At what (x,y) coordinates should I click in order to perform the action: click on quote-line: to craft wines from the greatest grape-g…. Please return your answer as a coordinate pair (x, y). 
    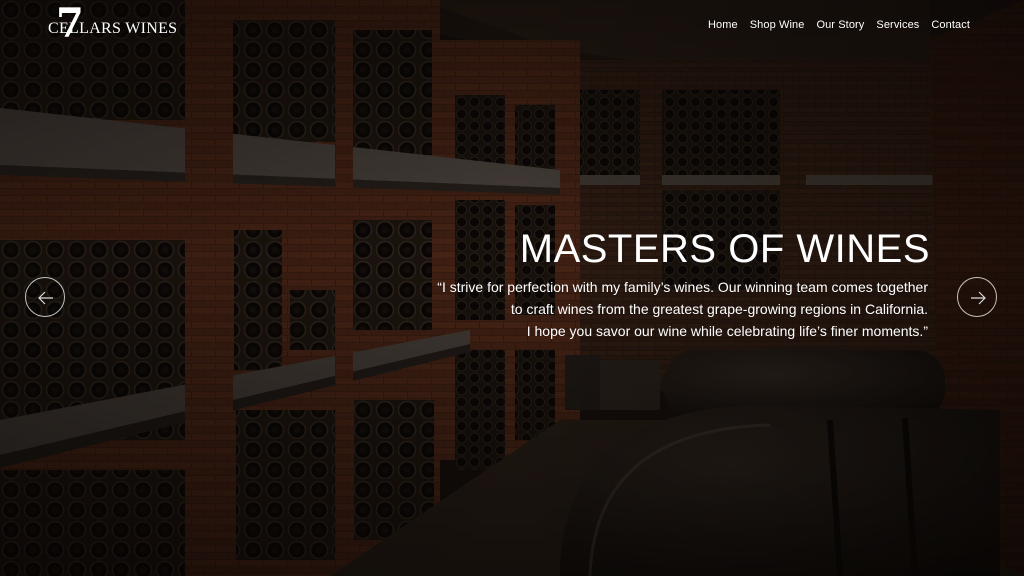
    Looking at the image, I should click on (719, 309).